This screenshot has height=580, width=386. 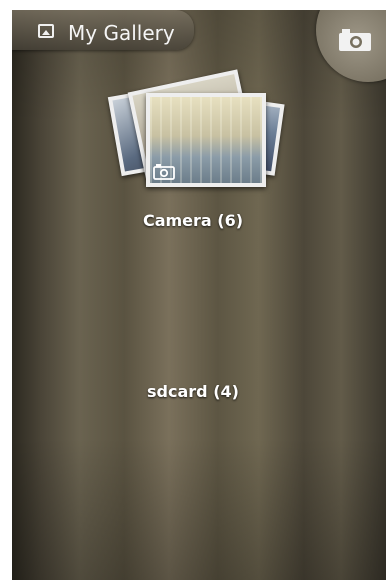 What do you see at coordinates (121, 33) in the screenshot?
I see `page-title: My Gallery` at bounding box center [121, 33].